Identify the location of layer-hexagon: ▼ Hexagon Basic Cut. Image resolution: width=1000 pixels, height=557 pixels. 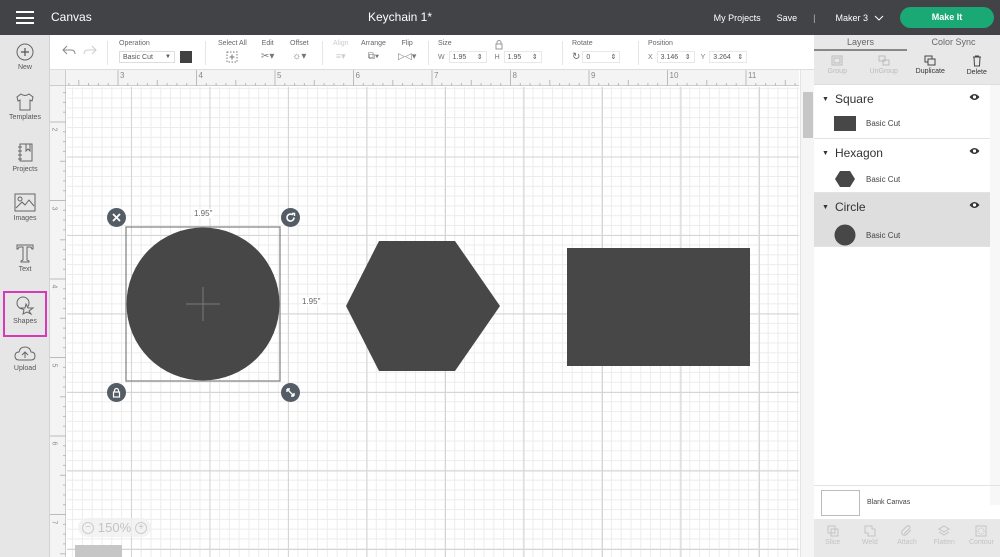
(902, 166).